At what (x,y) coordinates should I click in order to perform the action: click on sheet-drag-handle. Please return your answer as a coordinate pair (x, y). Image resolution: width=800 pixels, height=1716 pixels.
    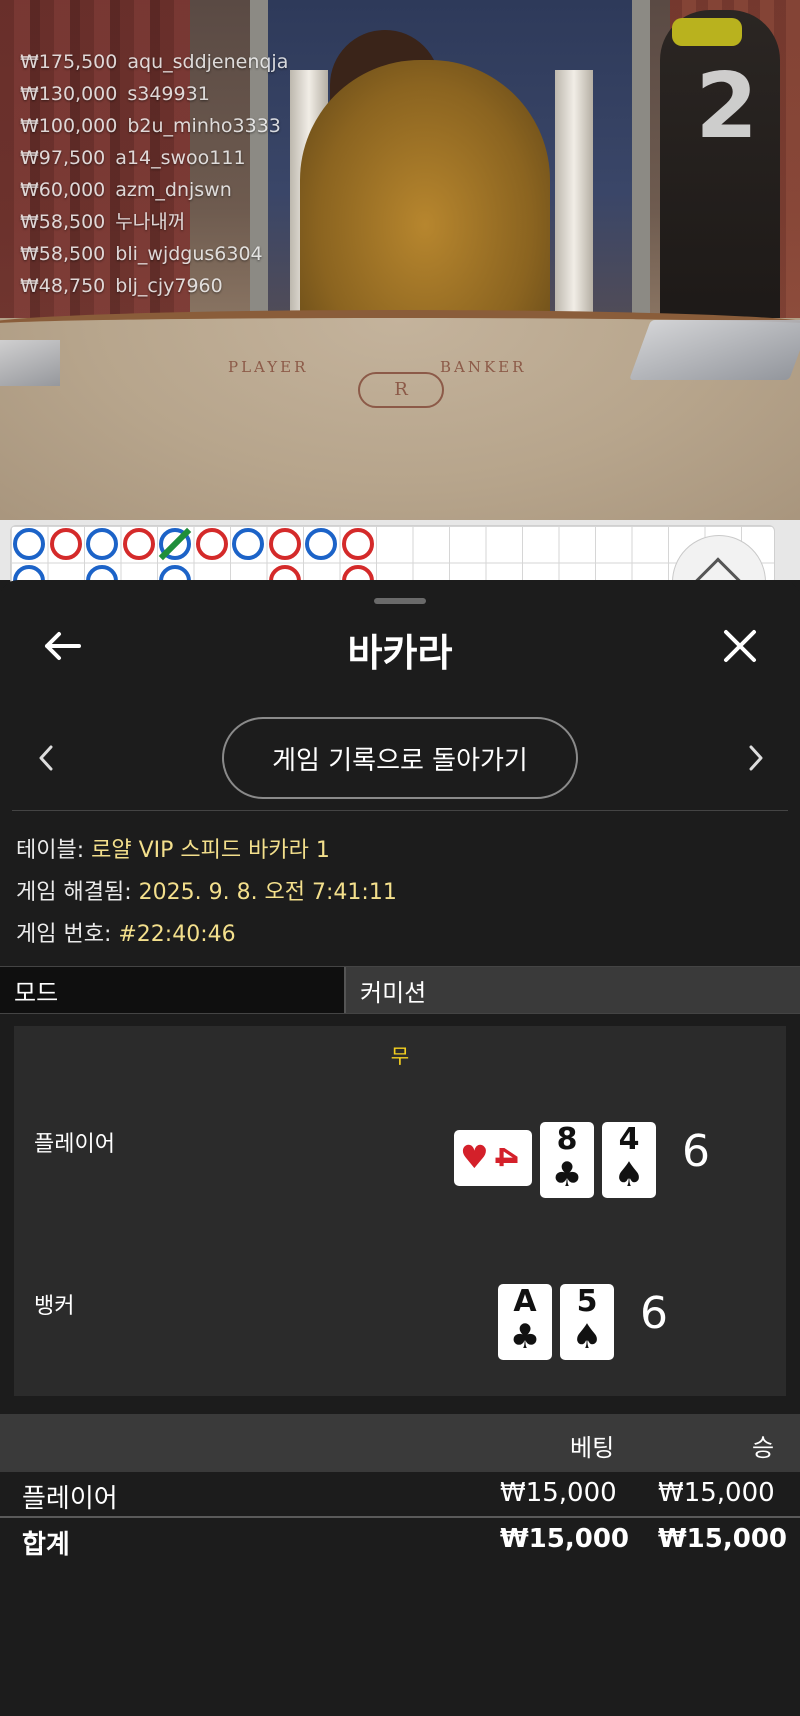
    Looking at the image, I should click on (400, 601).